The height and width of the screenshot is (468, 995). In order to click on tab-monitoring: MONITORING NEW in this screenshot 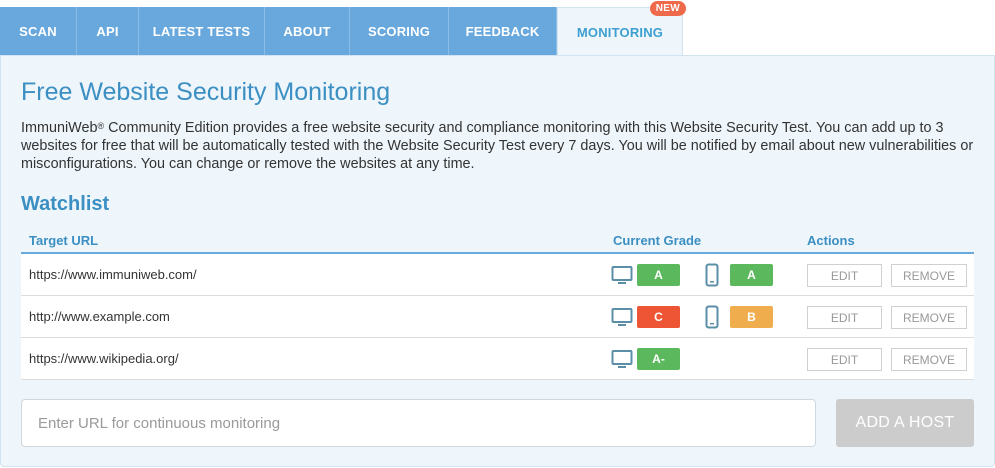, I will do `click(621, 28)`.